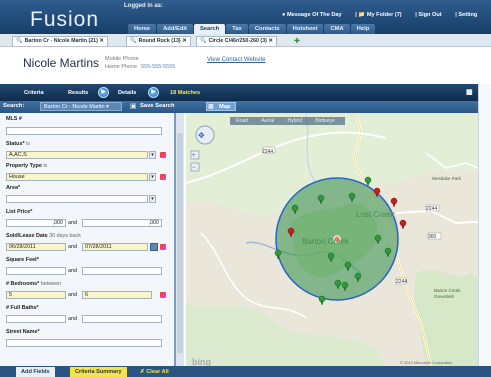  I want to click on nav-tab-cma: CMA, so click(337, 29).